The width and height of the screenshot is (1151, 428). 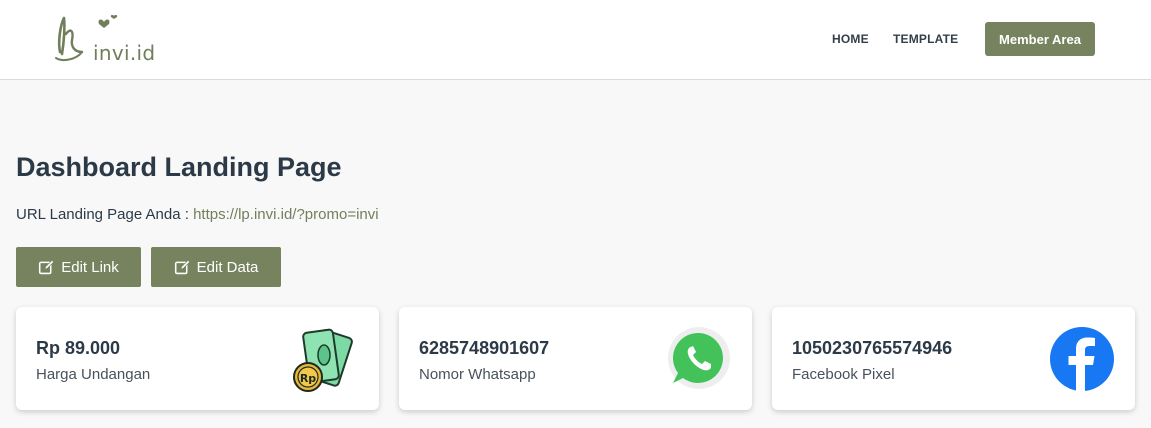 I want to click on facebook-pixel-label: Facebook Pixel, so click(x=843, y=374).